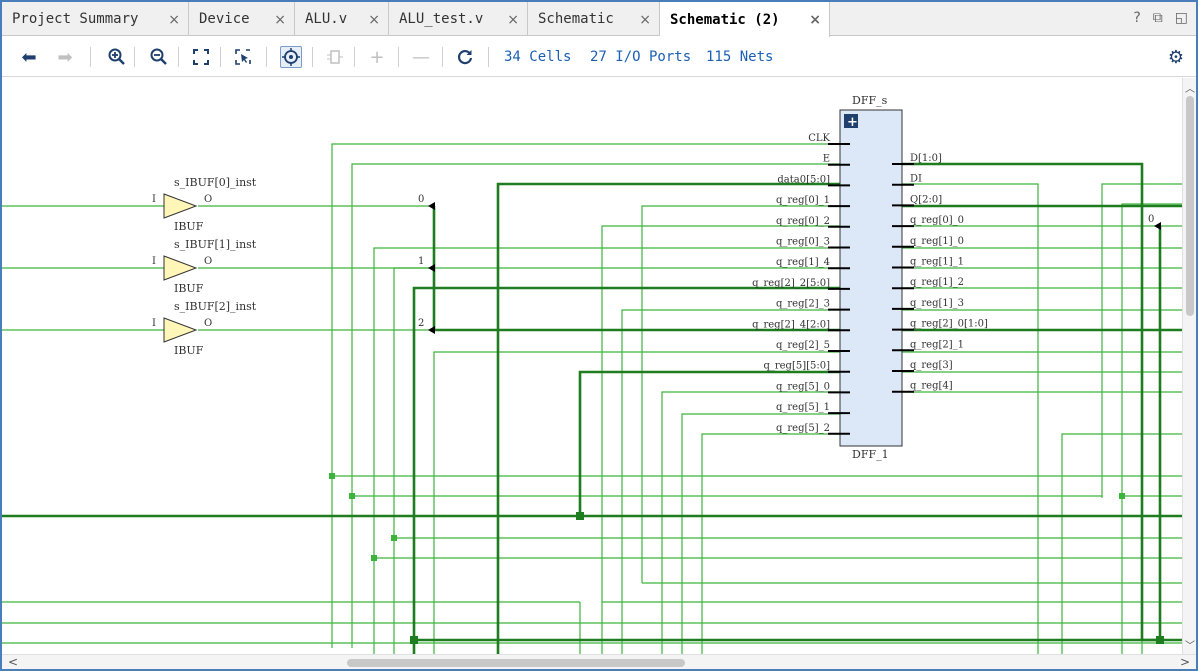  Describe the element at coordinates (640, 57) in the screenshot. I see `io-ports-count-link: 27 I/O Ports` at that location.